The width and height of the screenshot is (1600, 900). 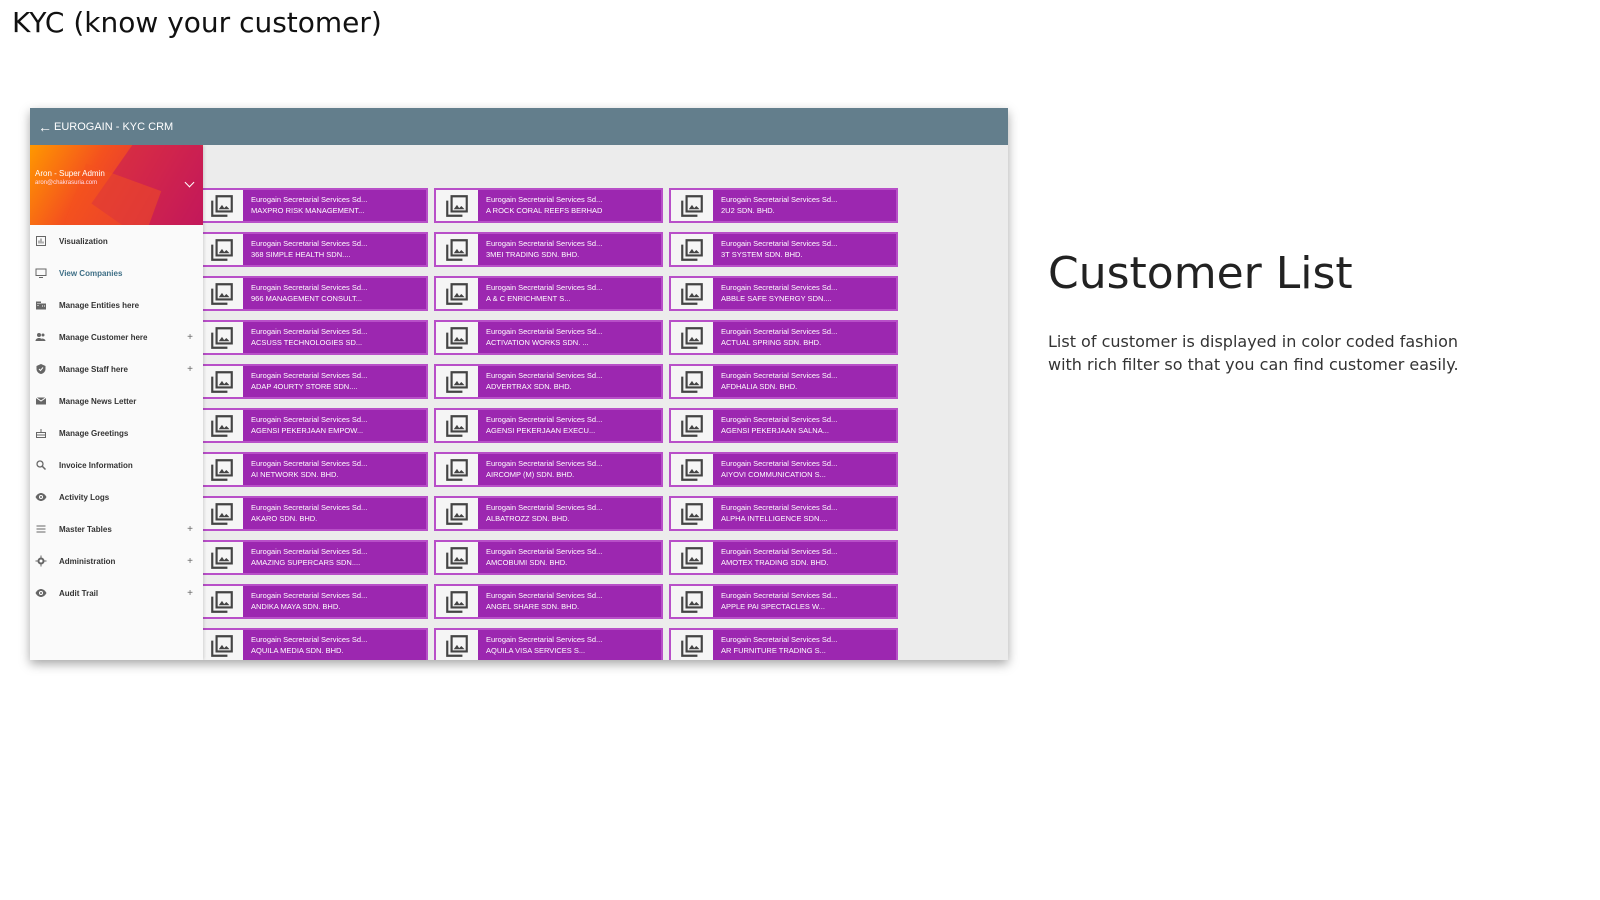 I want to click on card-company-name: ANGEL SHARE SDN. BHD., so click(x=533, y=606).